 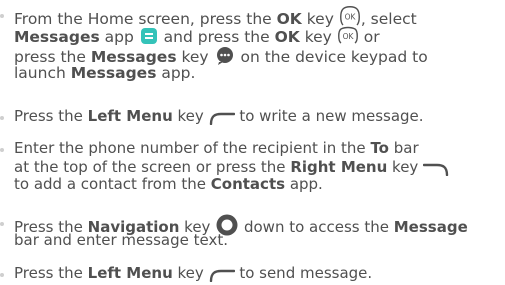 I want to click on step-3-line-3: to add a contact from the Contacts app., so click(x=168, y=184).